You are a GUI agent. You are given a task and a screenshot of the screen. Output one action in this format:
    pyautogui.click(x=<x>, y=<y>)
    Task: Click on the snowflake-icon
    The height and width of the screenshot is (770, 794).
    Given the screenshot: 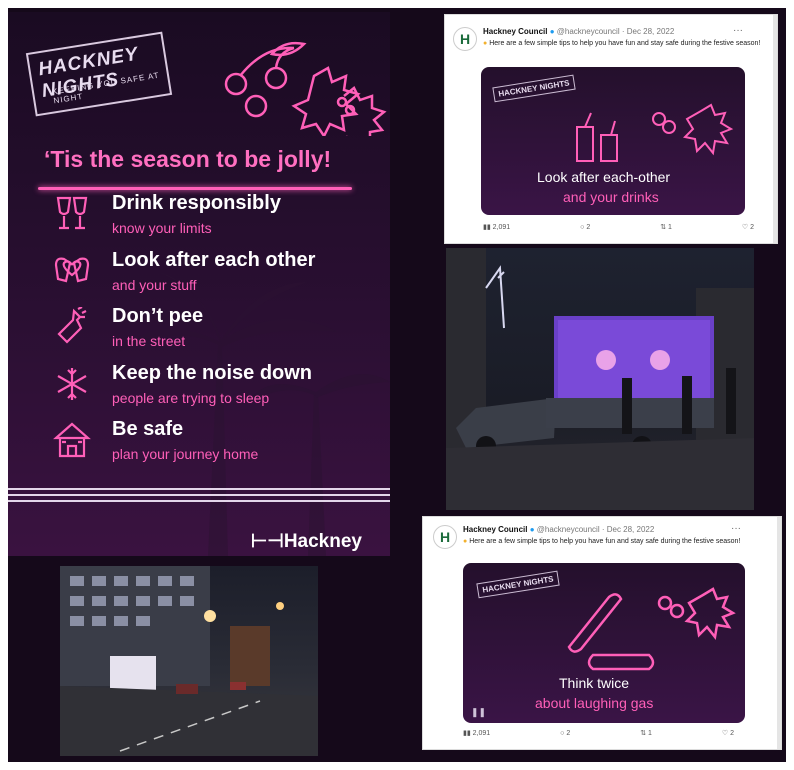 What is the action you would take?
    pyautogui.click(x=72, y=384)
    